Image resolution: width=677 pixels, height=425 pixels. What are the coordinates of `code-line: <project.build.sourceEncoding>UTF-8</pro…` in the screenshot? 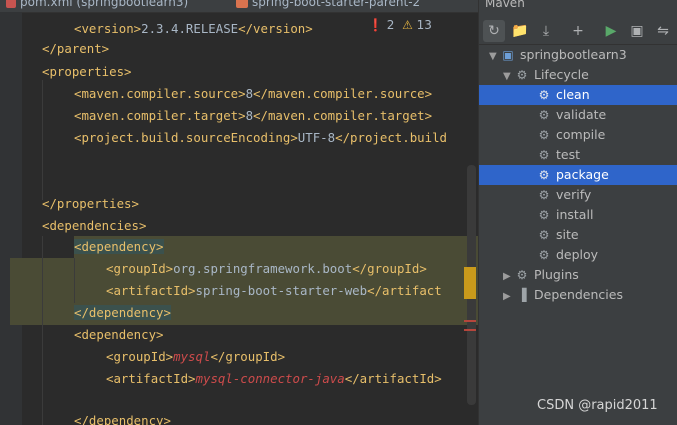 It's located at (261, 137).